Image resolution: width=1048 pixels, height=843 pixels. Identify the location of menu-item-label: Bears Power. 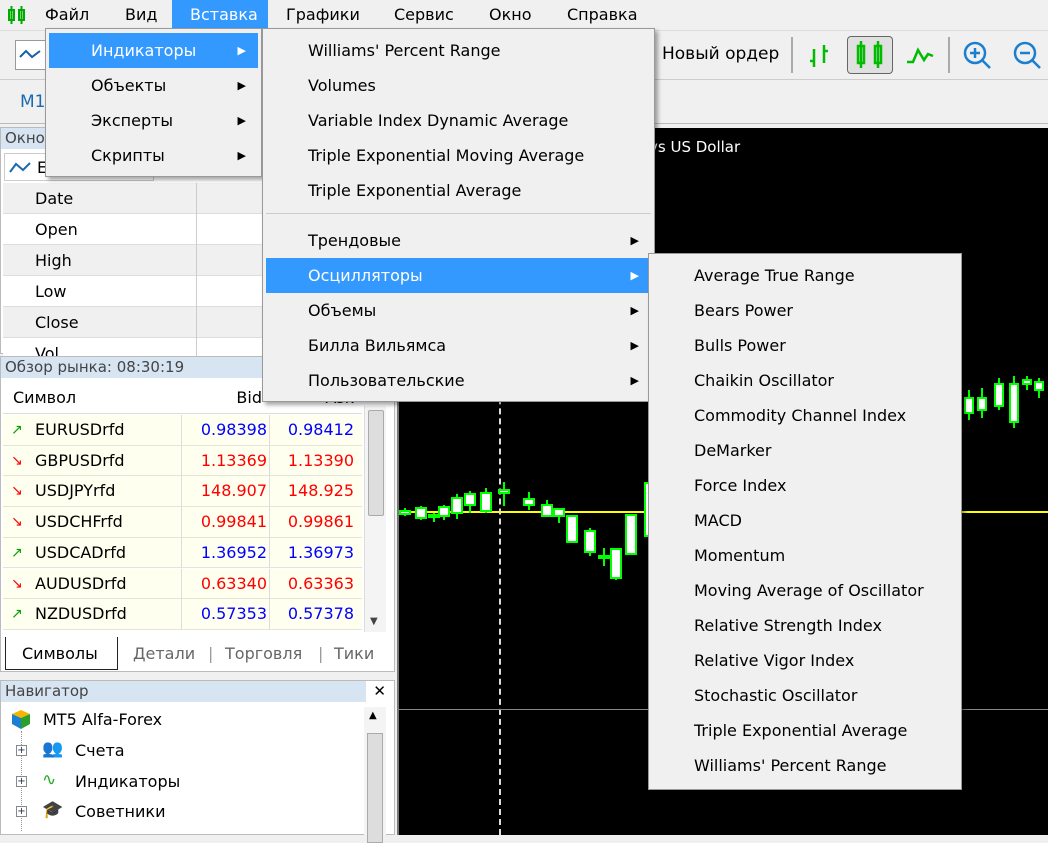
(743, 310).